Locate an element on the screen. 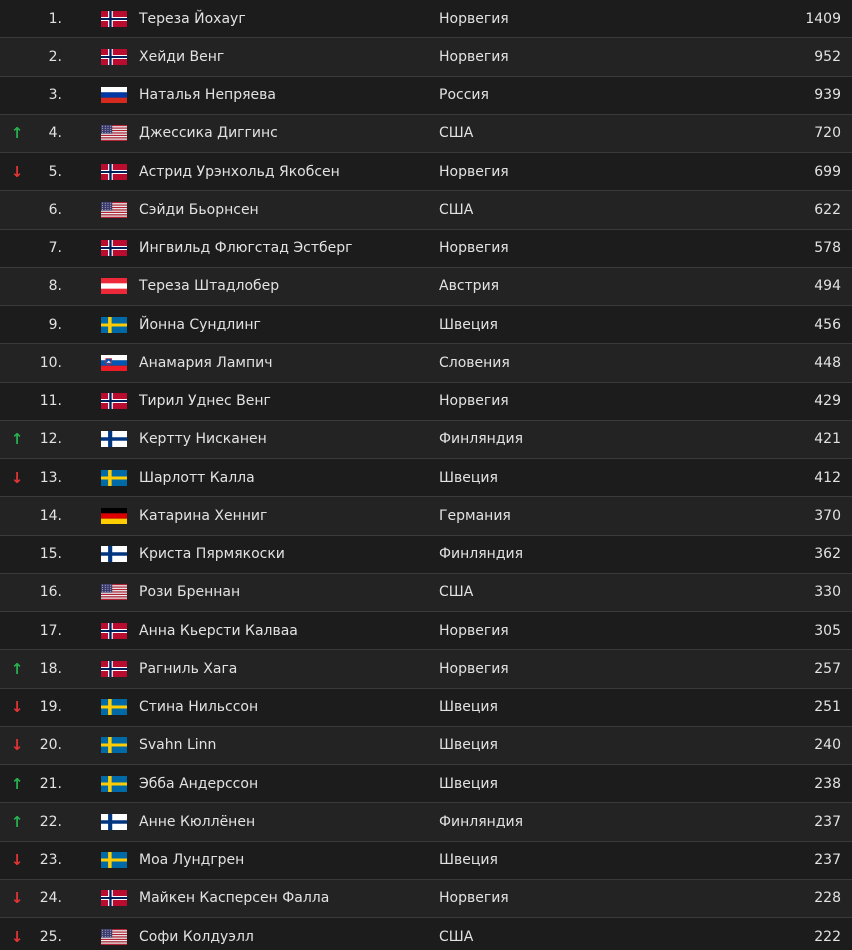 The width and height of the screenshot is (852, 950). austria-flag-icon is located at coordinates (114, 286).